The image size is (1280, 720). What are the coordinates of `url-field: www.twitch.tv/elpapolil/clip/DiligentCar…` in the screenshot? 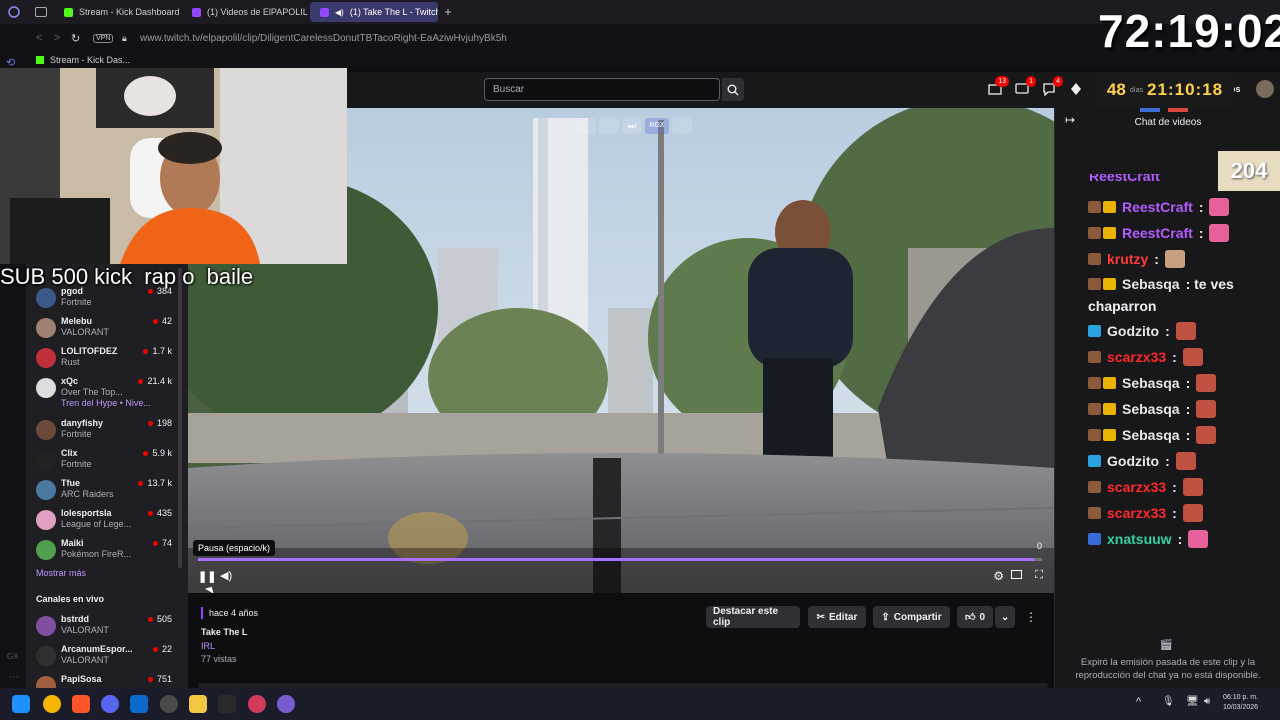 It's located at (323, 38).